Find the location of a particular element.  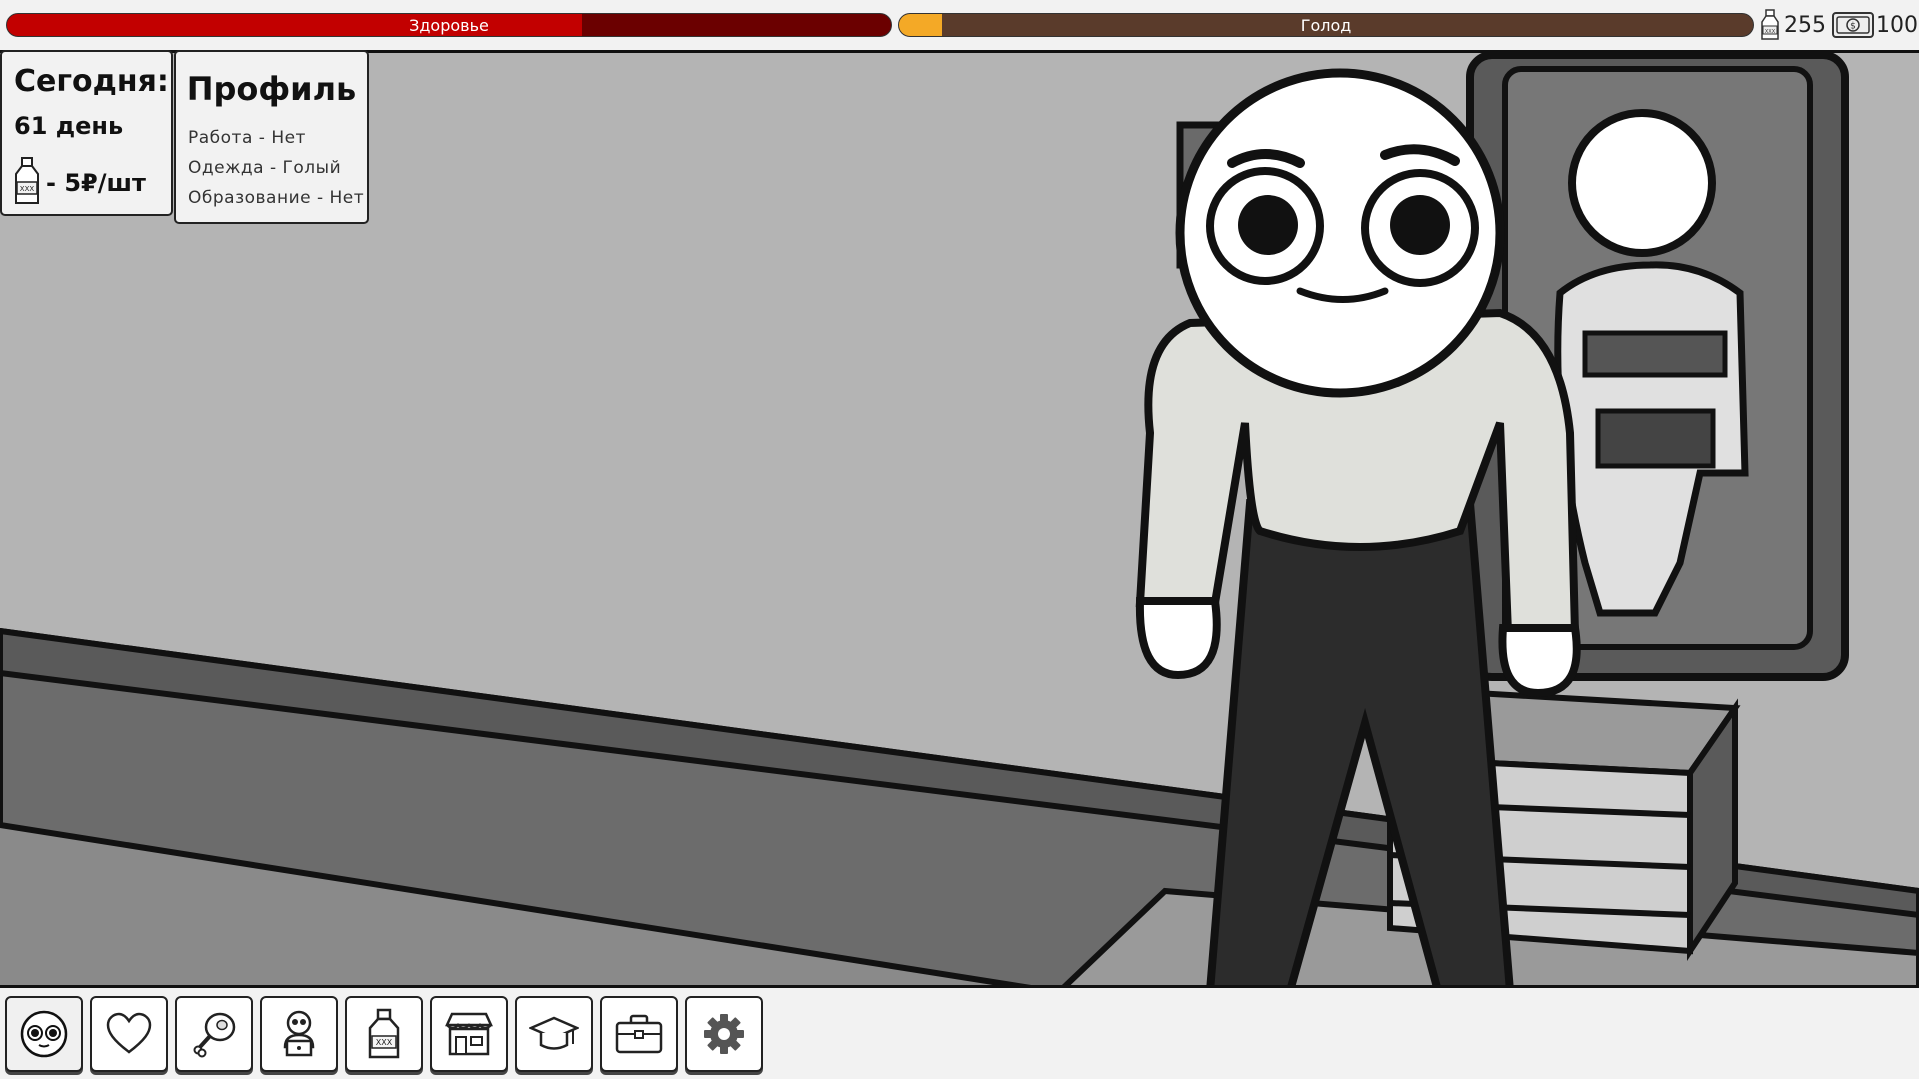

meat-icon is located at coordinates (214, 1035).